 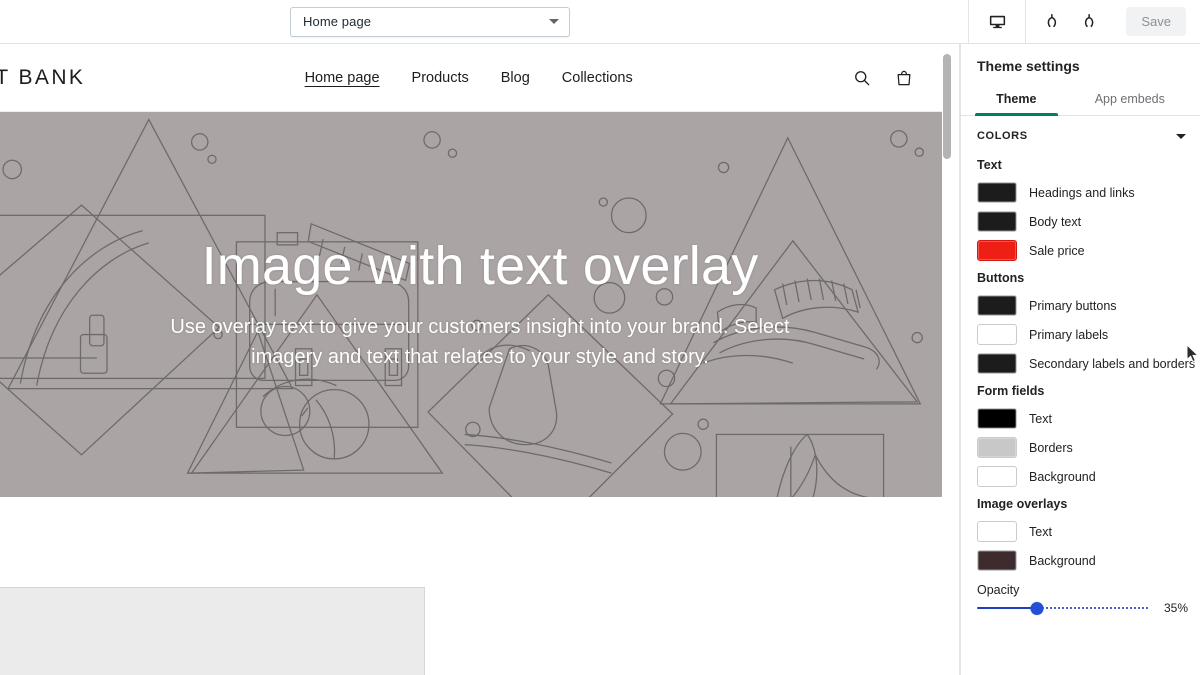 I want to click on color-label: Secondary labels and borders, so click(x=1112, y=363).